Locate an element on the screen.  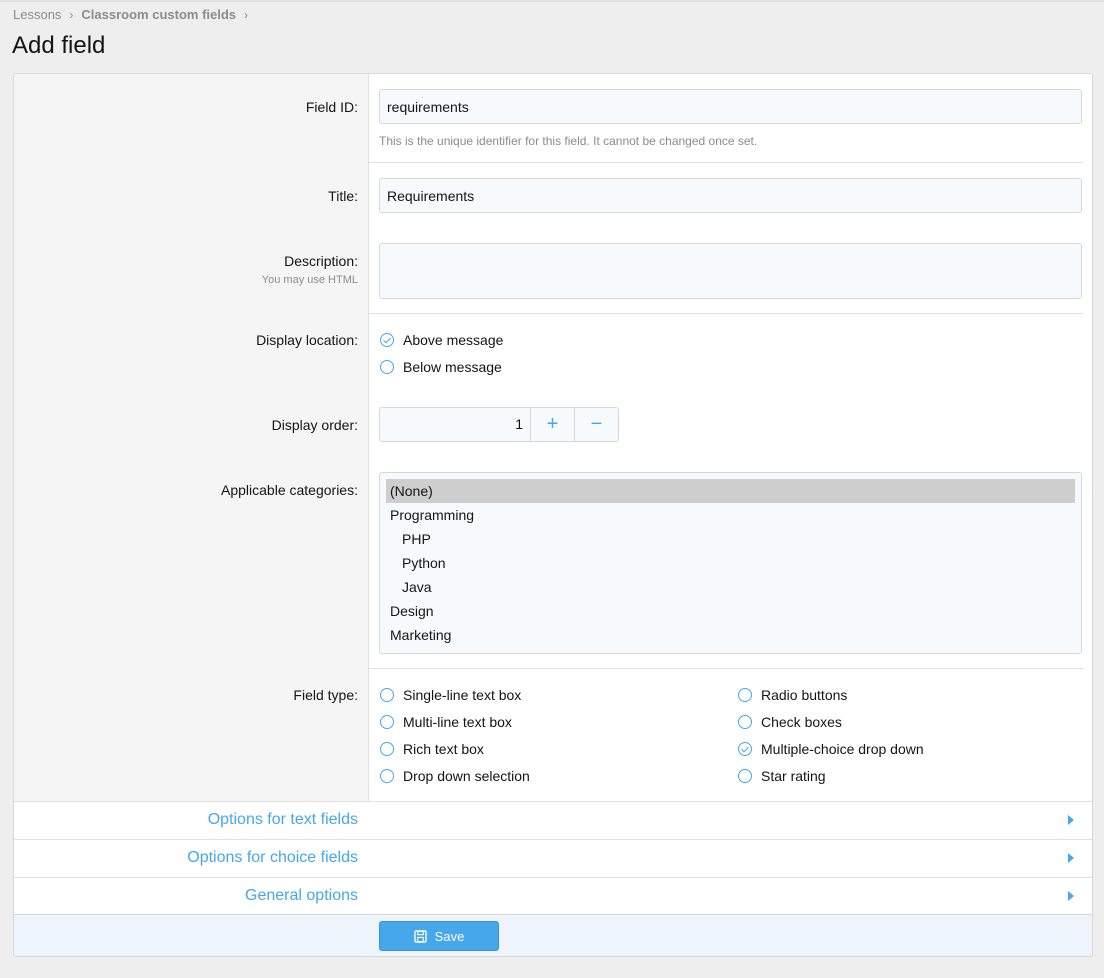
display-order-label: Display order: is located at coordinates (314, 425).